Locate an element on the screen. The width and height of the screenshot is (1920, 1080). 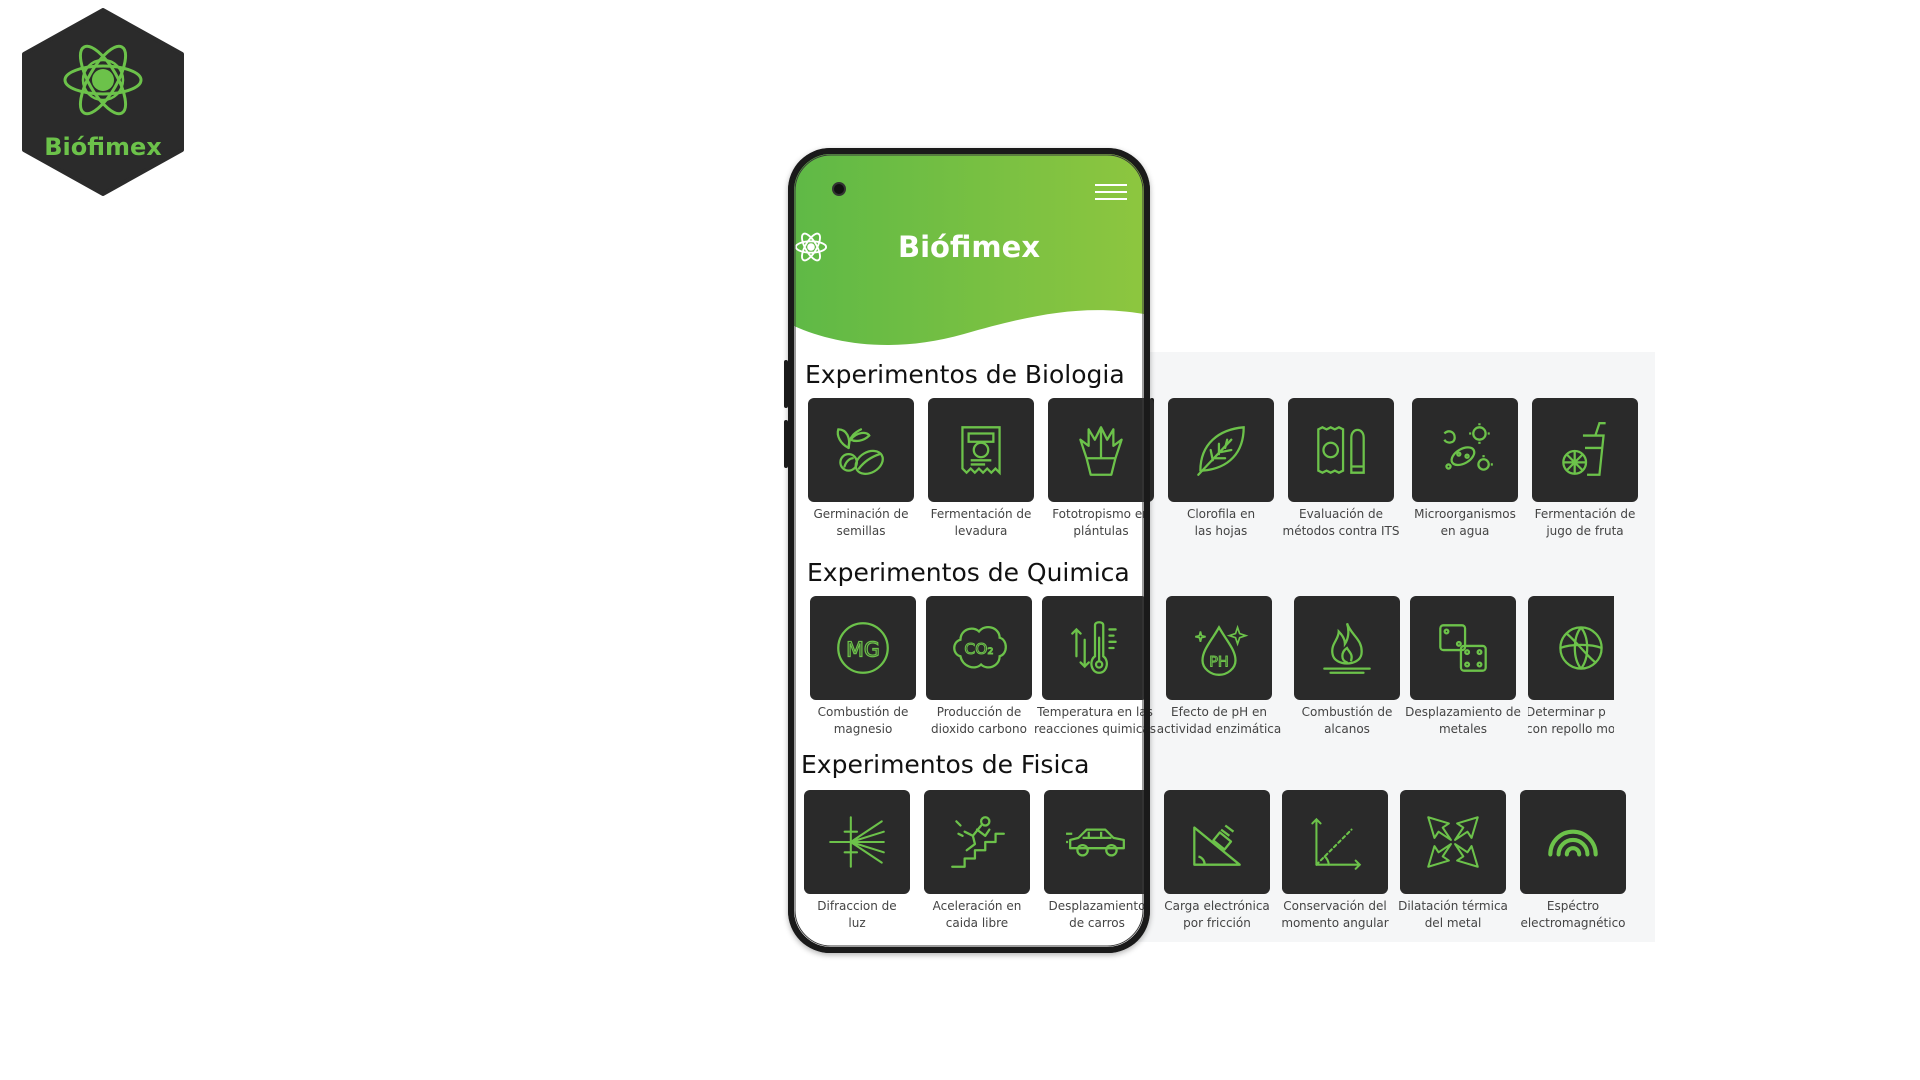
experiment-tile: Evaluación de métodos contra ITS is located at coordinates (1341, 469).